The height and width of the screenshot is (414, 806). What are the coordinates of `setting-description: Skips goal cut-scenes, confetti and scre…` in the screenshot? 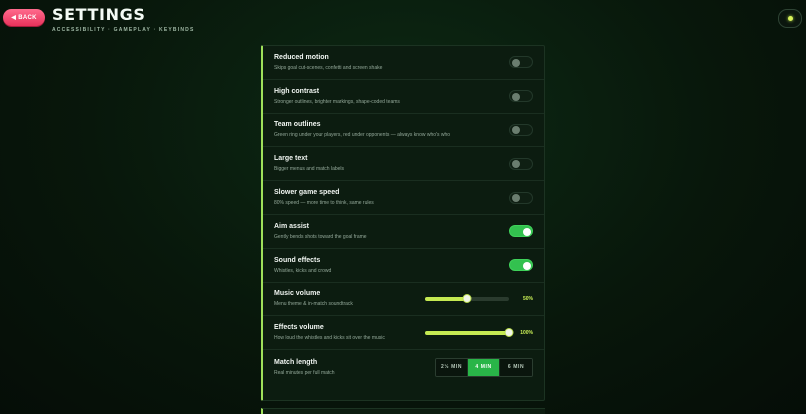 It's located at (328, 67).